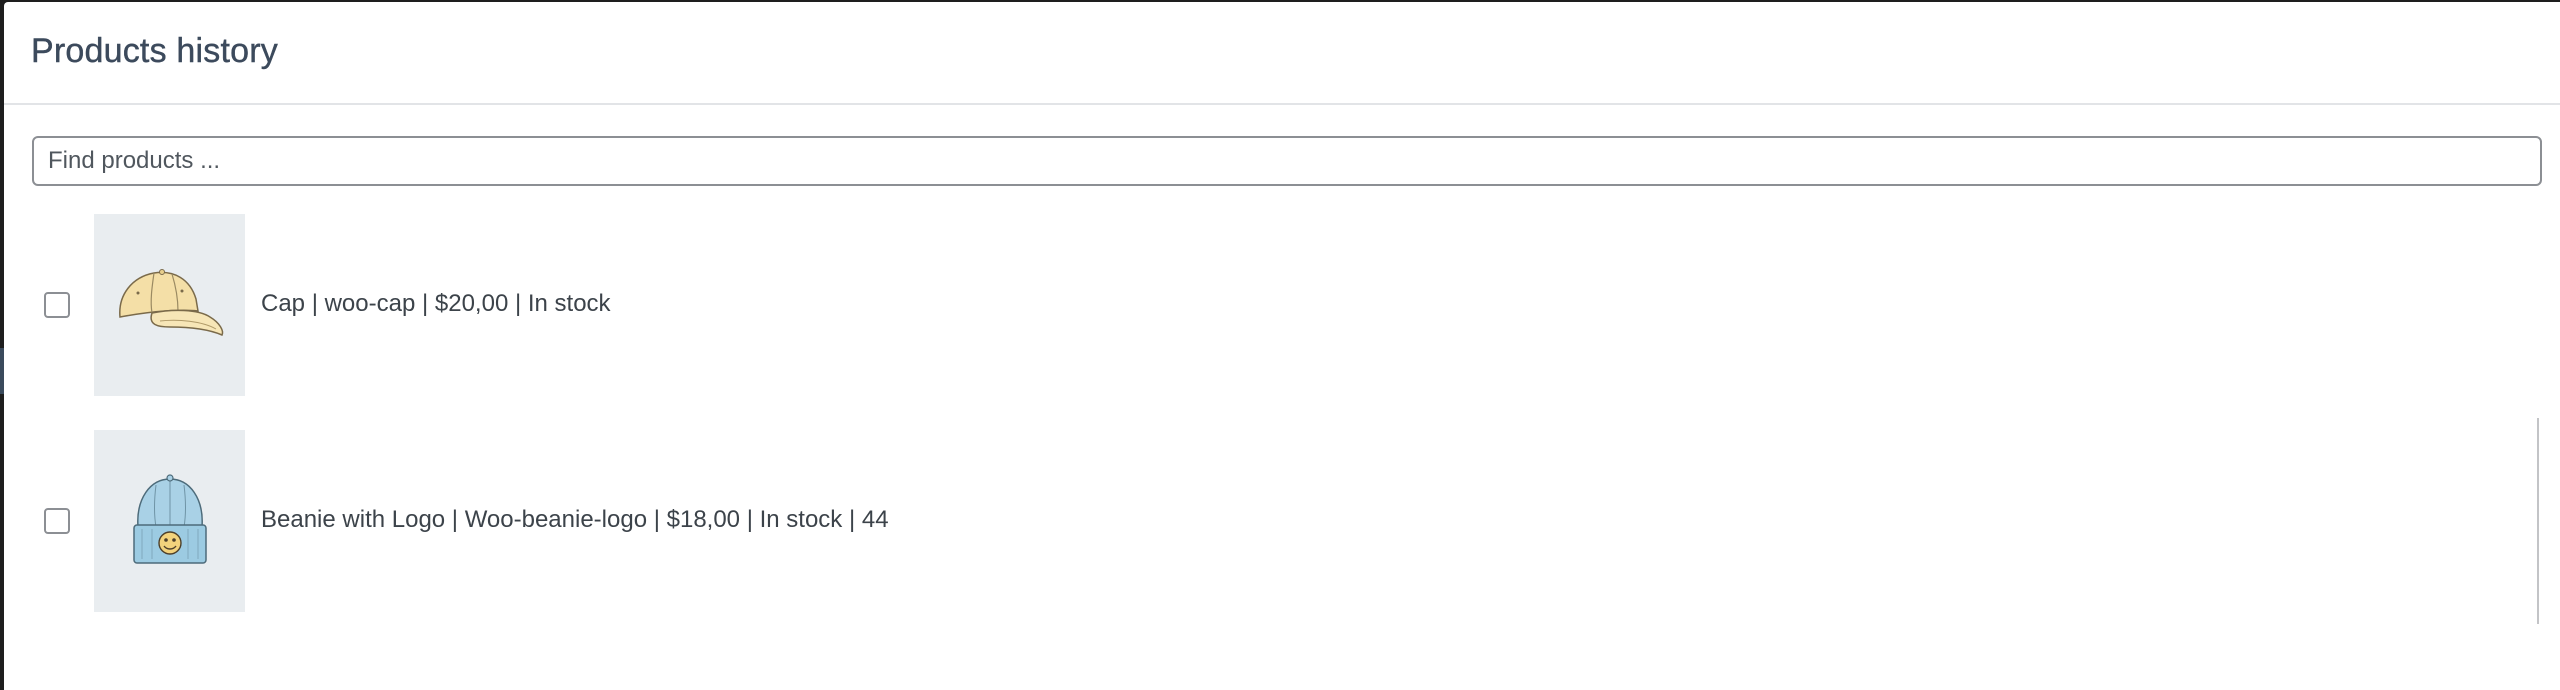  I want to click on search-wrapper, so click(1287, 161).